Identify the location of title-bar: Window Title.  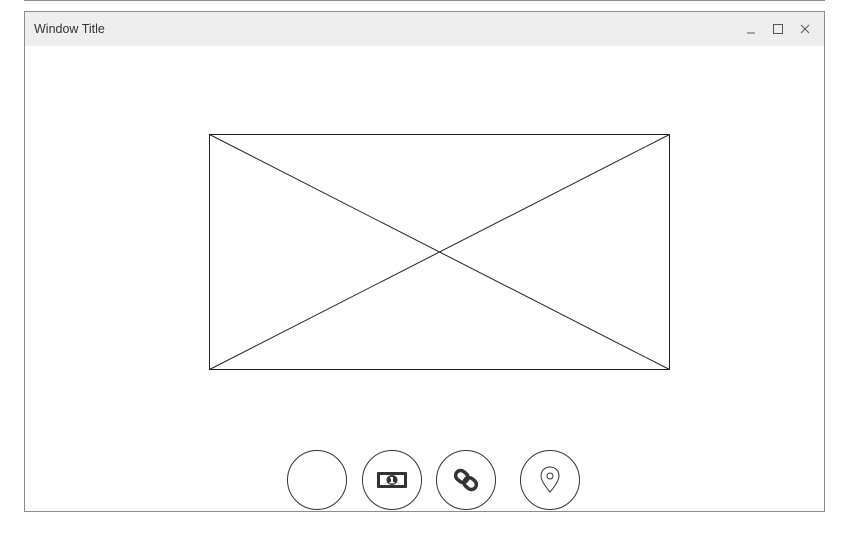
(424, 29).